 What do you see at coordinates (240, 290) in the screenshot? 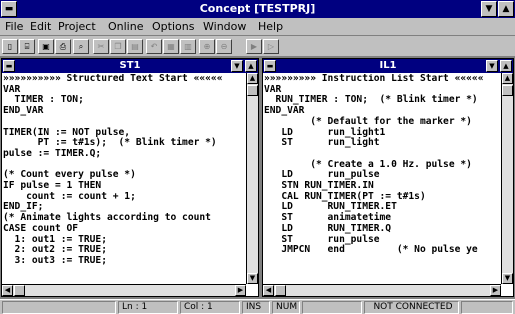
I see `st-scroll-right-icon: ▶` at bounding box center [240, 290].